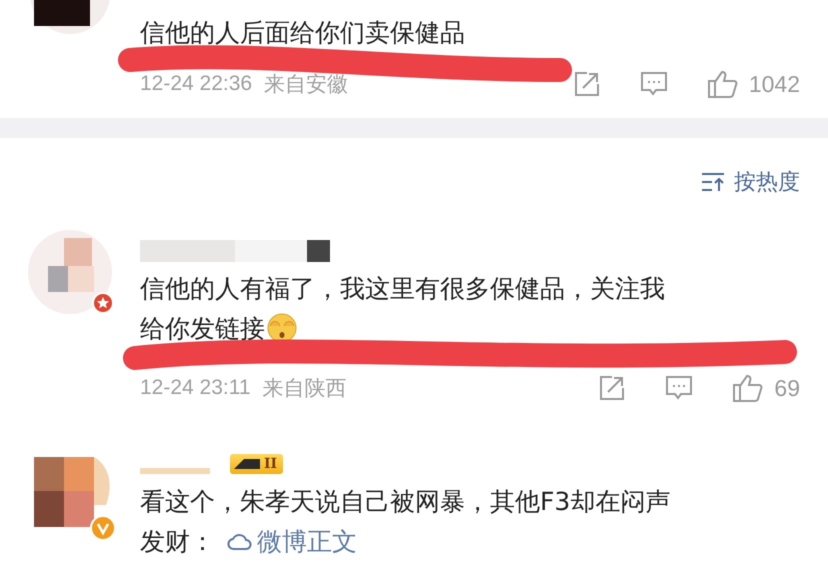  I want to click on comment-text: 发财：, so click(177, 542).